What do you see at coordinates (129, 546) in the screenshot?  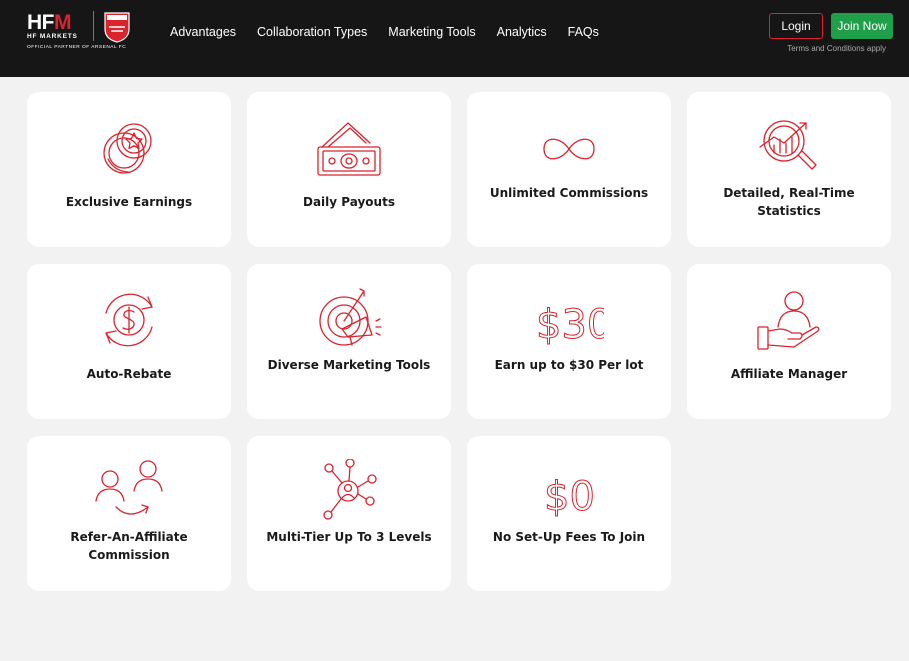 I see `feature-label: Refer-An-Affiliate Commission` at bounding box center [129, 546].